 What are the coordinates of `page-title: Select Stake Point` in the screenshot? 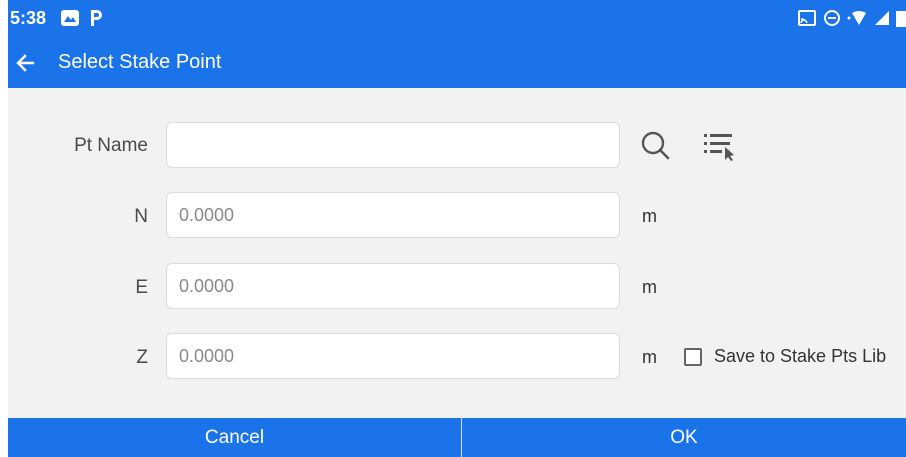 It's located at (140, 62).